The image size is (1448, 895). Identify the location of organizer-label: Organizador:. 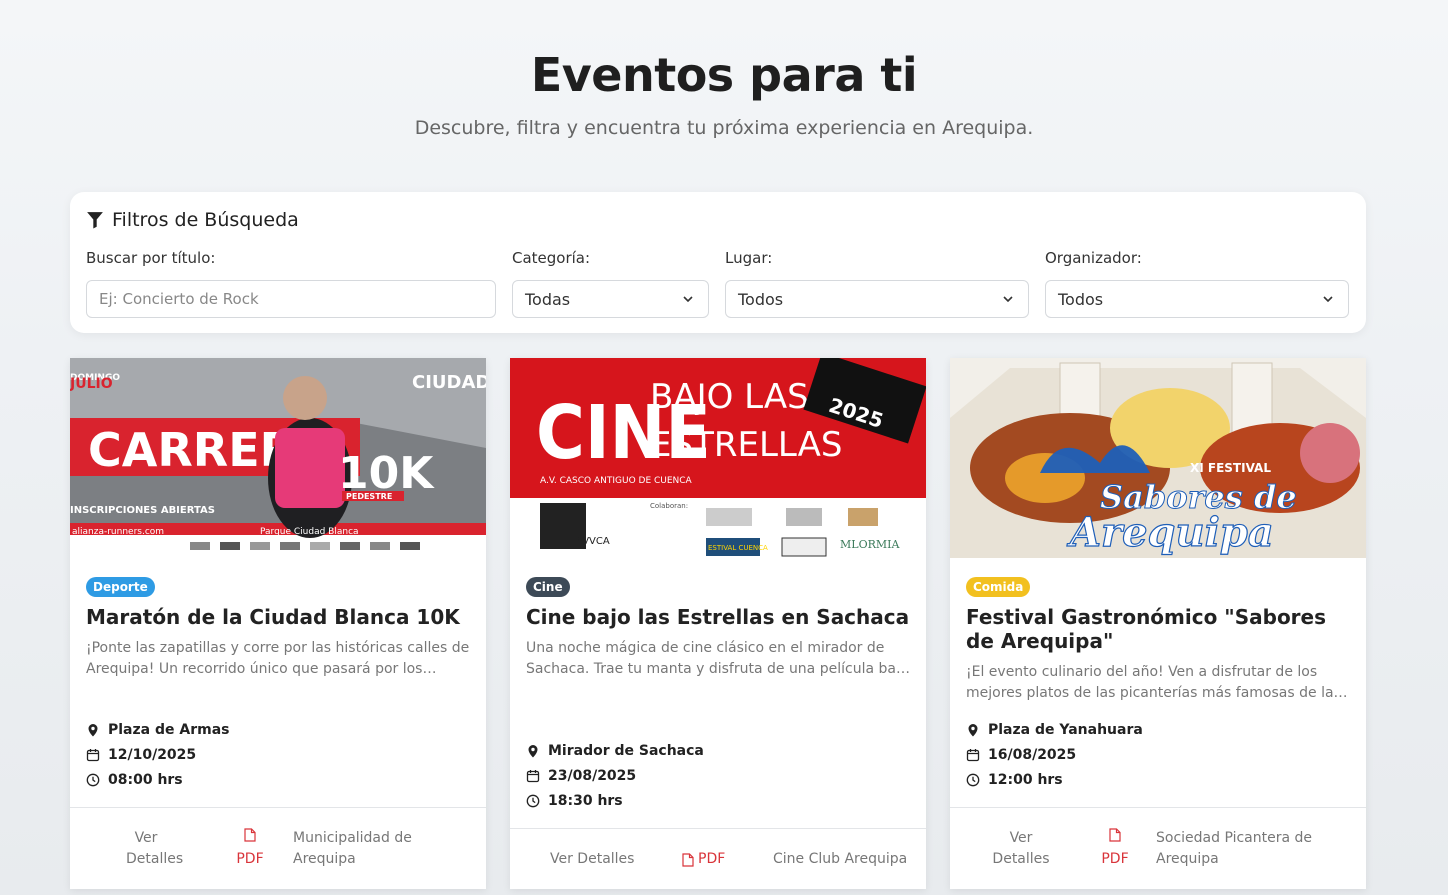
(1093, 258).